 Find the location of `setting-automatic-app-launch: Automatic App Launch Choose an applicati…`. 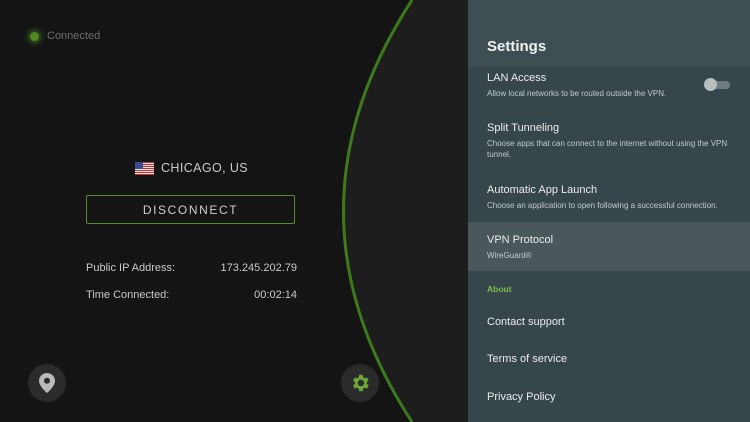

setting-automatic-app-launch: Automatic App Launch Choose an applicati… is located at coordinates (609, 201).